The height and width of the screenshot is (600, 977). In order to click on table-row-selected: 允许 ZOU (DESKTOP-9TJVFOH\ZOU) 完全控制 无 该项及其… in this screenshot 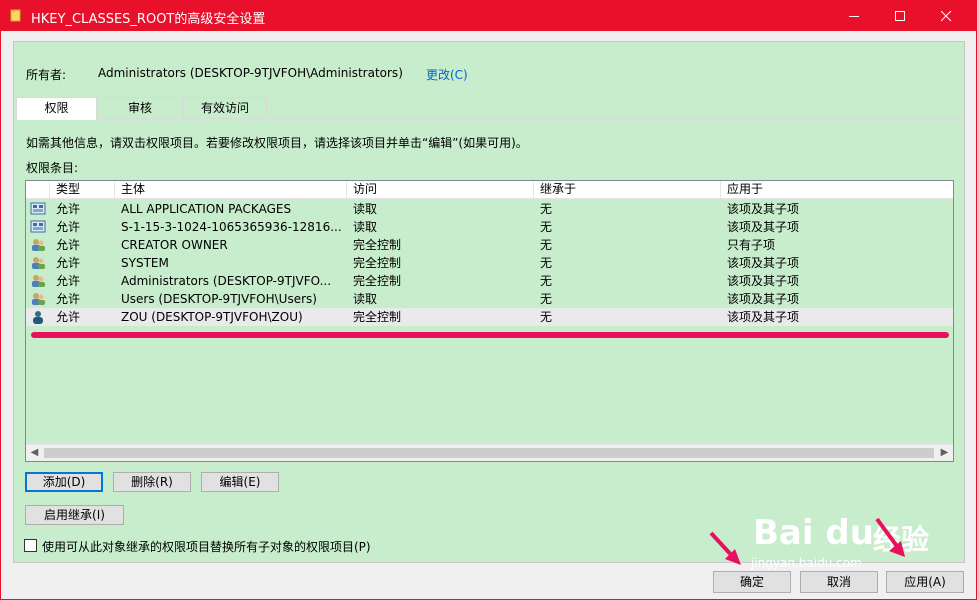, I will do `click(489, 317)`.